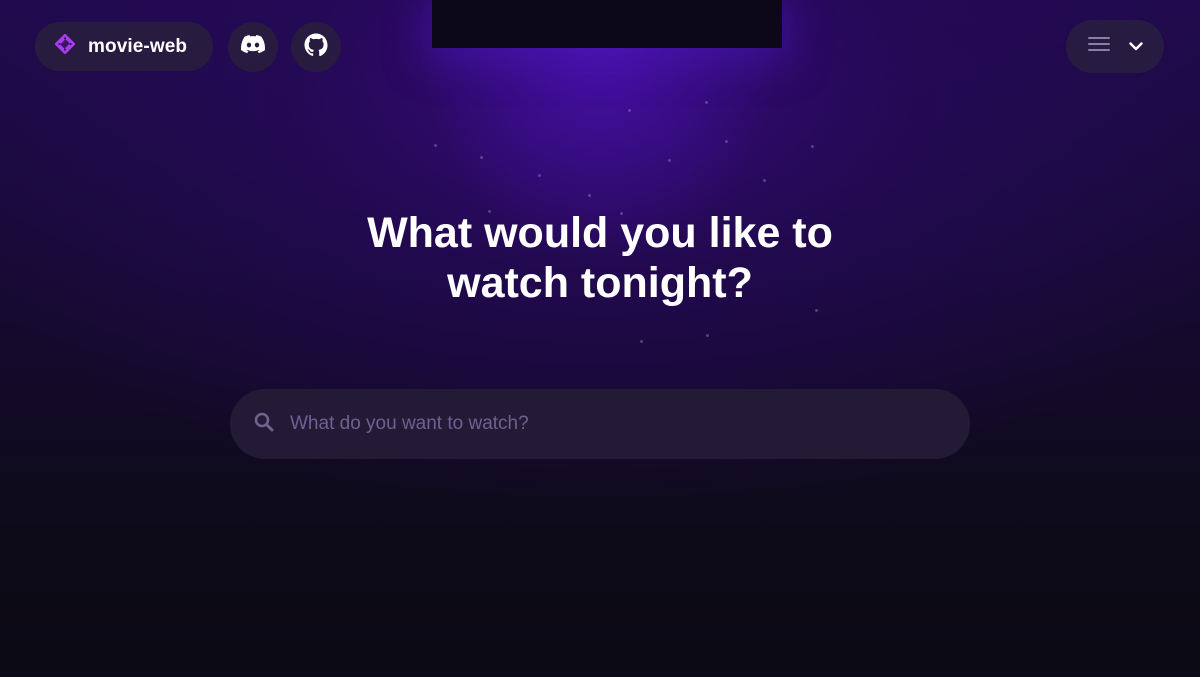 This screenshot has height=677, width=1200. I want to click on search-icon, so click(264, 424).